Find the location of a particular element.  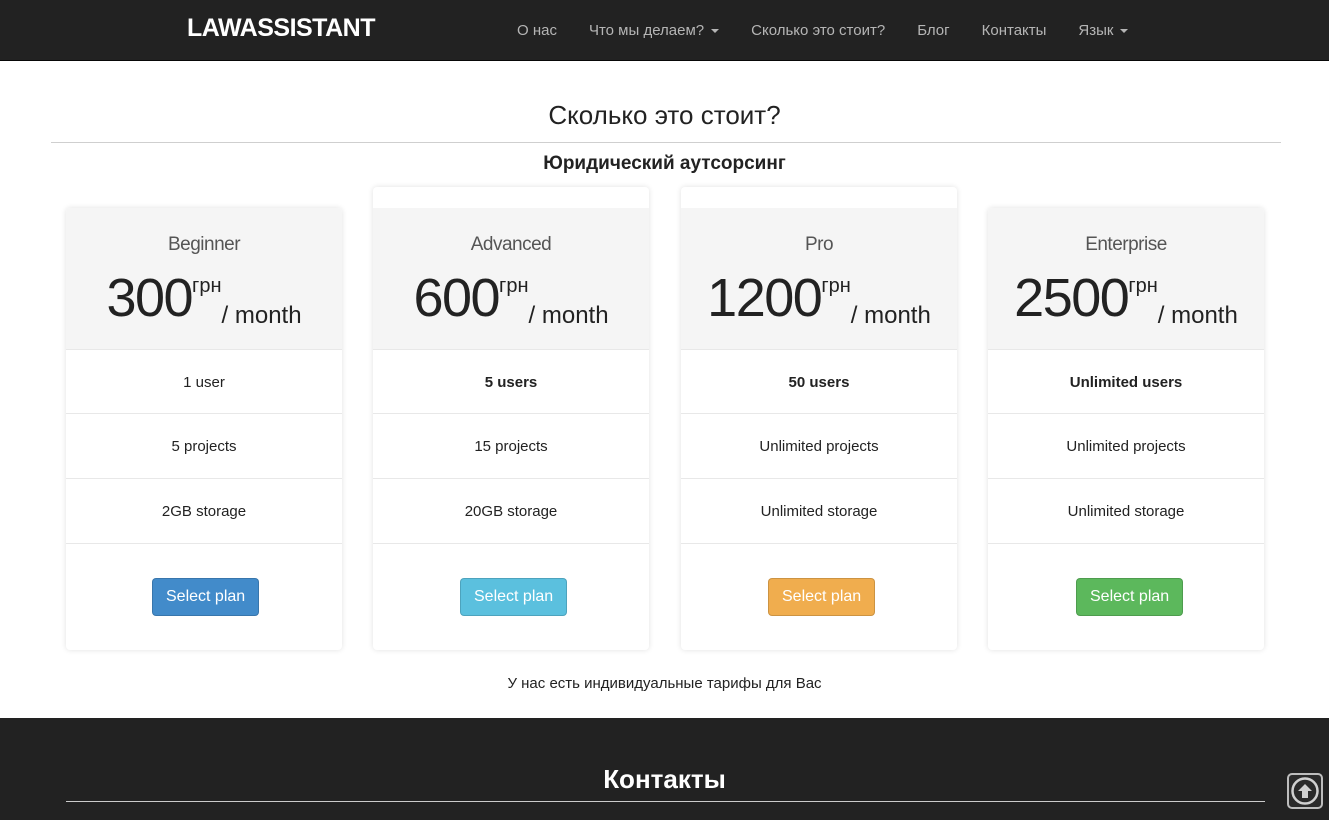

nav-item-label: О нас is located at coordinates (537, 30).